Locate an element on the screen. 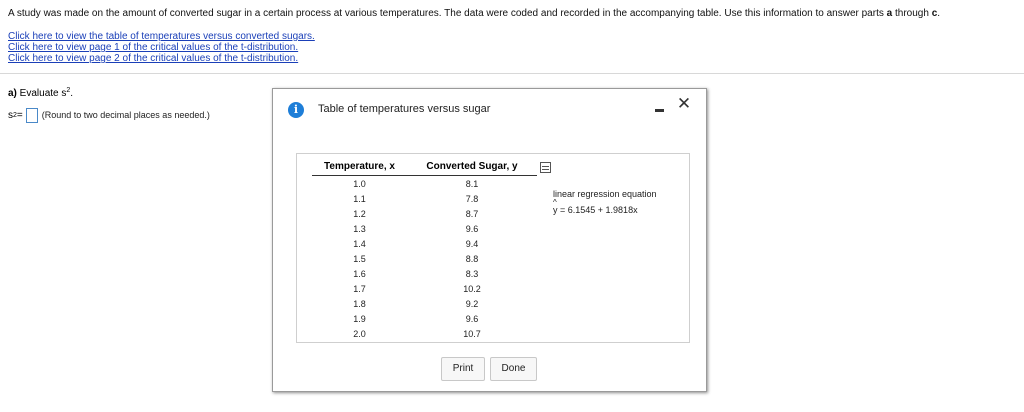 This screenshot has width=1024, height=412. table-row: 1.3 9.6 is located at coordinates (424, 228).